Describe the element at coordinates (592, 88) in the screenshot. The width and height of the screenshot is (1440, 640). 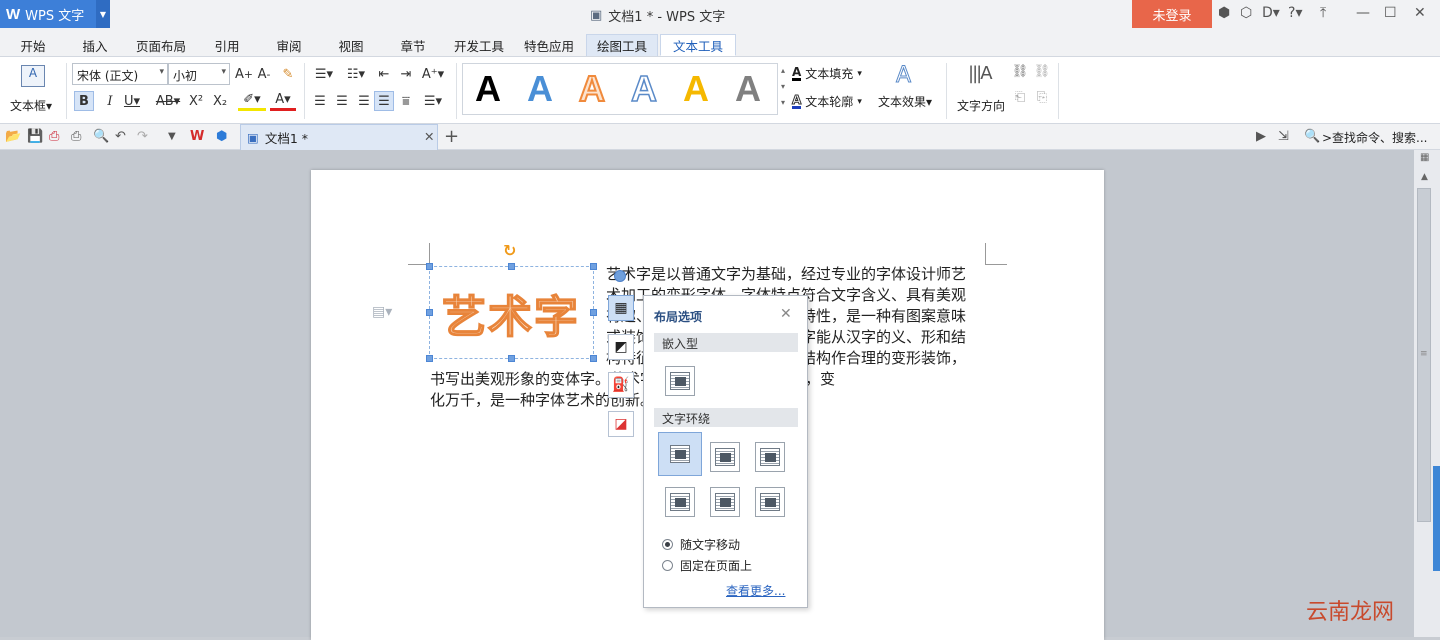
I see `wordart-style-orange-outline: A` at that location.